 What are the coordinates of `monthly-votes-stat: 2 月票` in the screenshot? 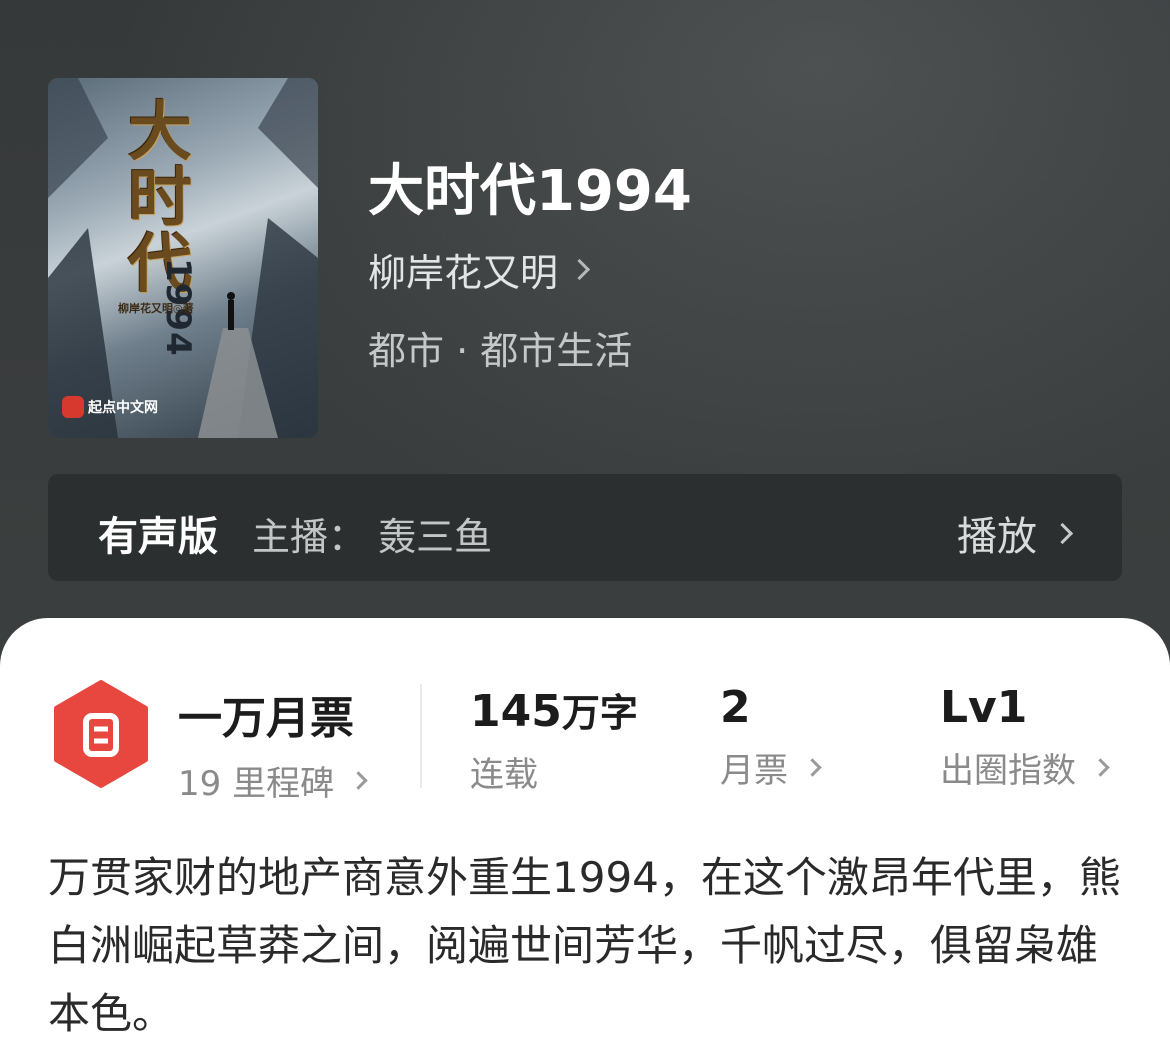 It's located at (771, 737).